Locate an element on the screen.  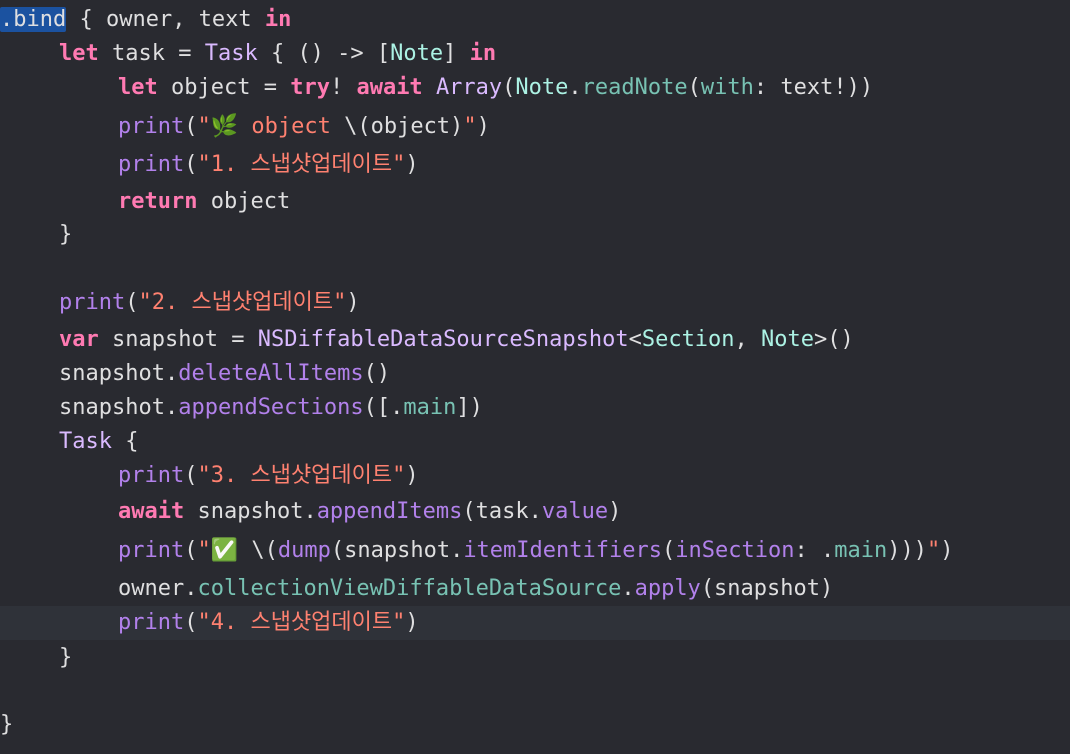
code-line-content: snapshot.appendSections([.main]) is located at coordinates (271, 408).